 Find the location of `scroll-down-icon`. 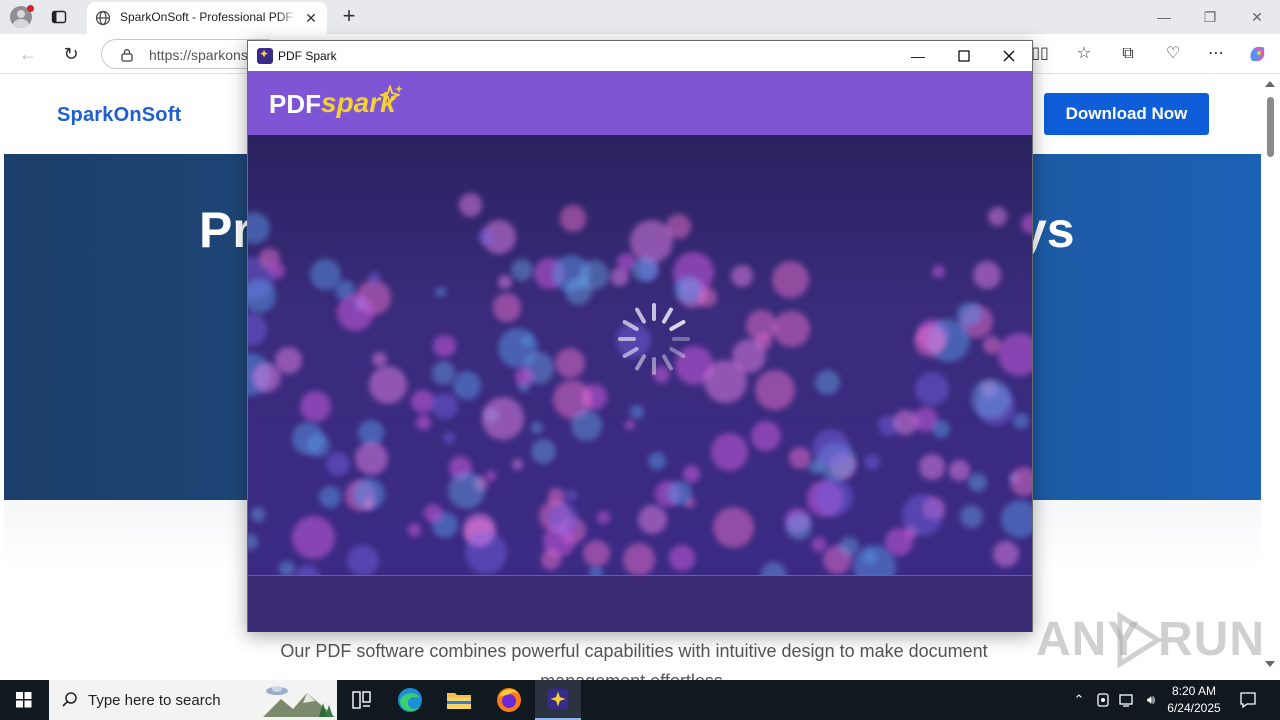

scroll-down-icon is located at coordinates (1270, 664).